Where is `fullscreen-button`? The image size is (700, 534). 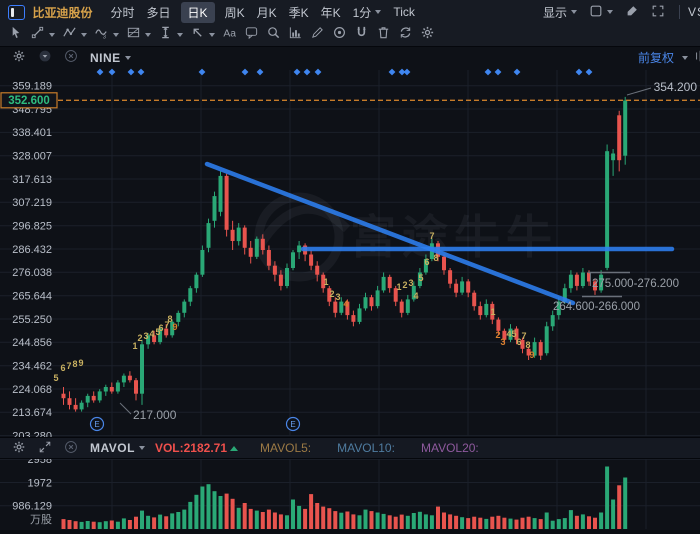 fullscreen-button is located at coordinates (658, 12).